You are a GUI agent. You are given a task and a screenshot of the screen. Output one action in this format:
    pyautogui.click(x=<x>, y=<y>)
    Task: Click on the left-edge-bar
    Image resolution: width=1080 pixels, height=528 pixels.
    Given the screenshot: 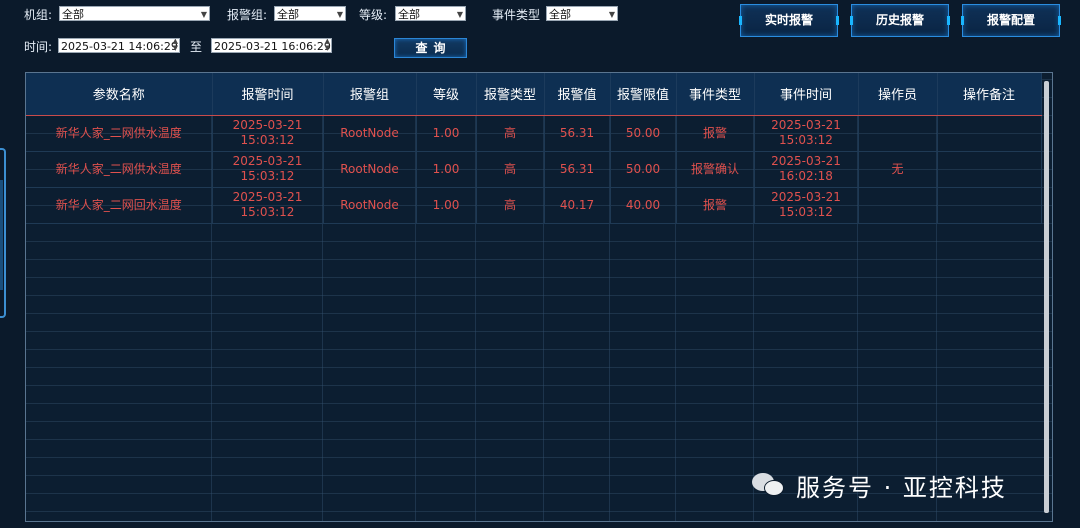 What is the action you would take?
    pyautogui.click(x=1, y=235)
    